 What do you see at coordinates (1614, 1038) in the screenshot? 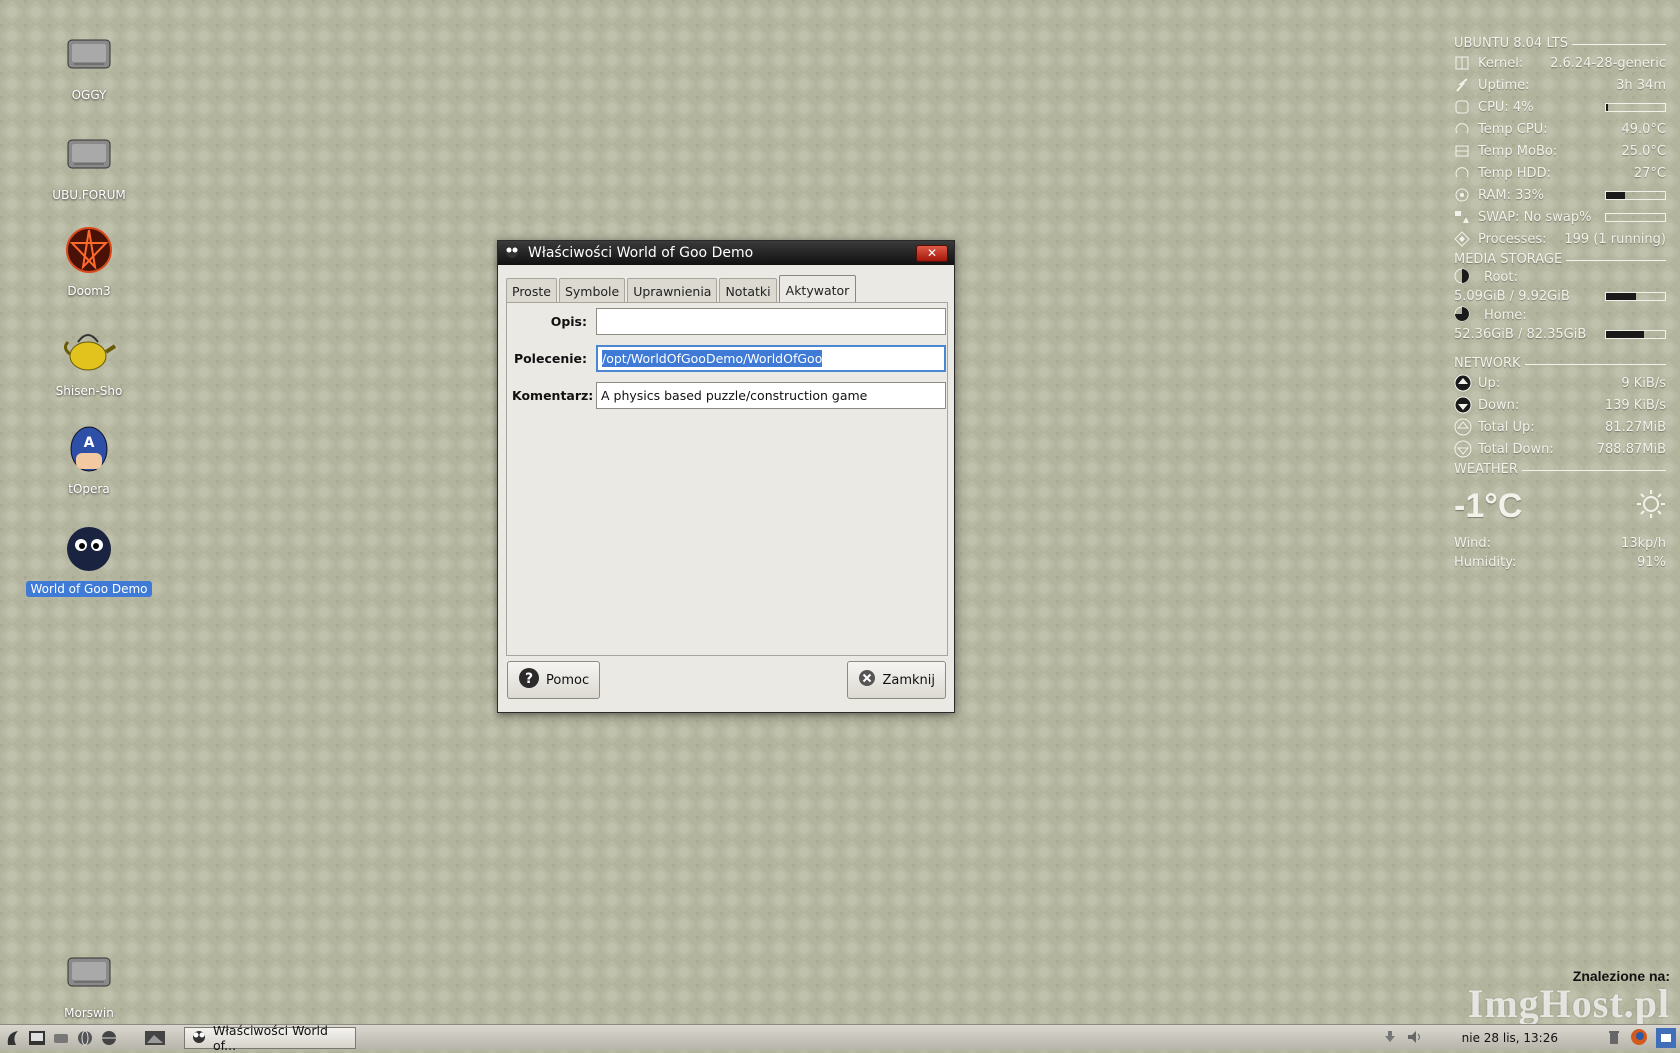
I see `trash-icon` at bounding box center [1614, 1038].